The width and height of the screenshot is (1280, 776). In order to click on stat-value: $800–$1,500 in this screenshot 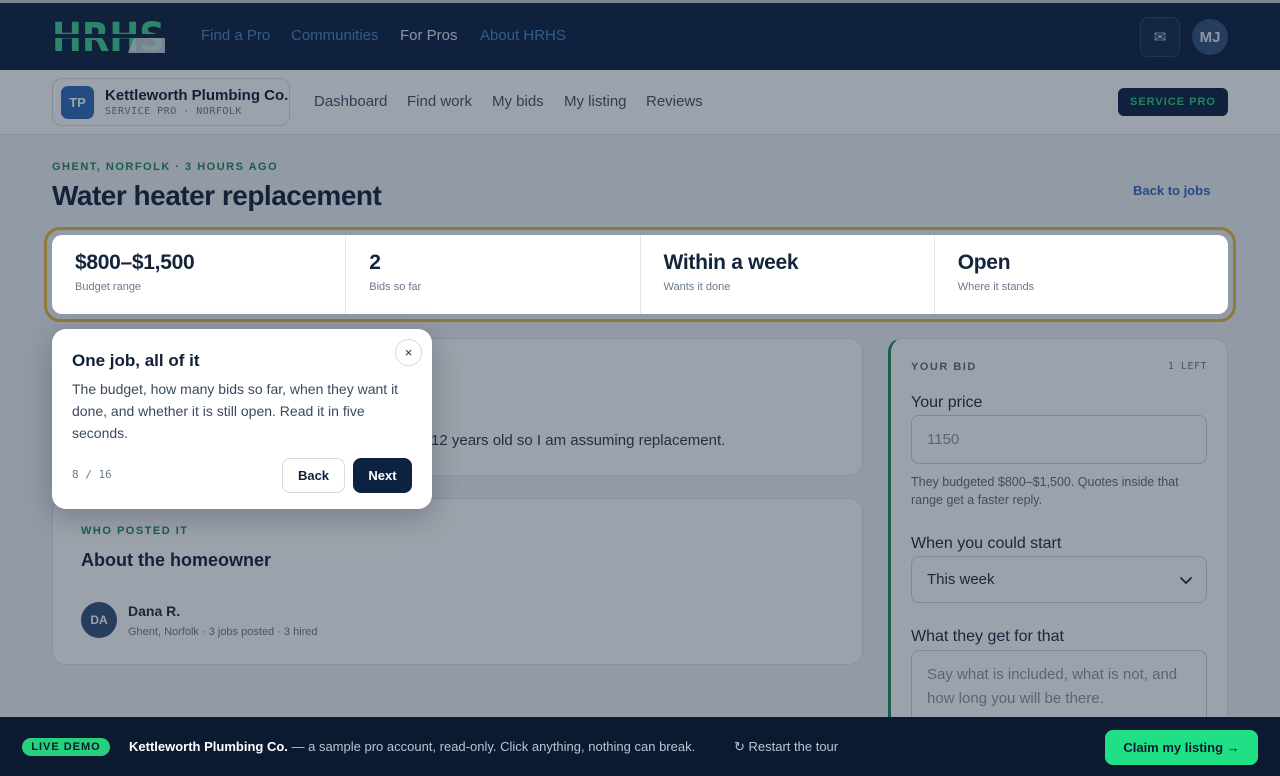, I will do `click(135, 262)`.